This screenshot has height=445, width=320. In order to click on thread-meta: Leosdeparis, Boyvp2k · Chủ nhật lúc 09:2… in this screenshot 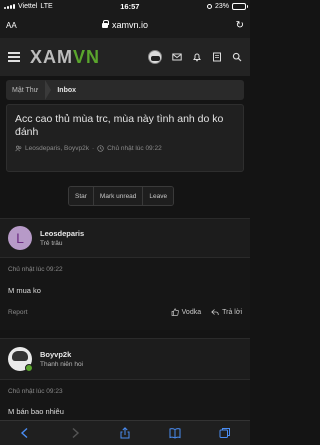, I will do `click(125, 148)`.